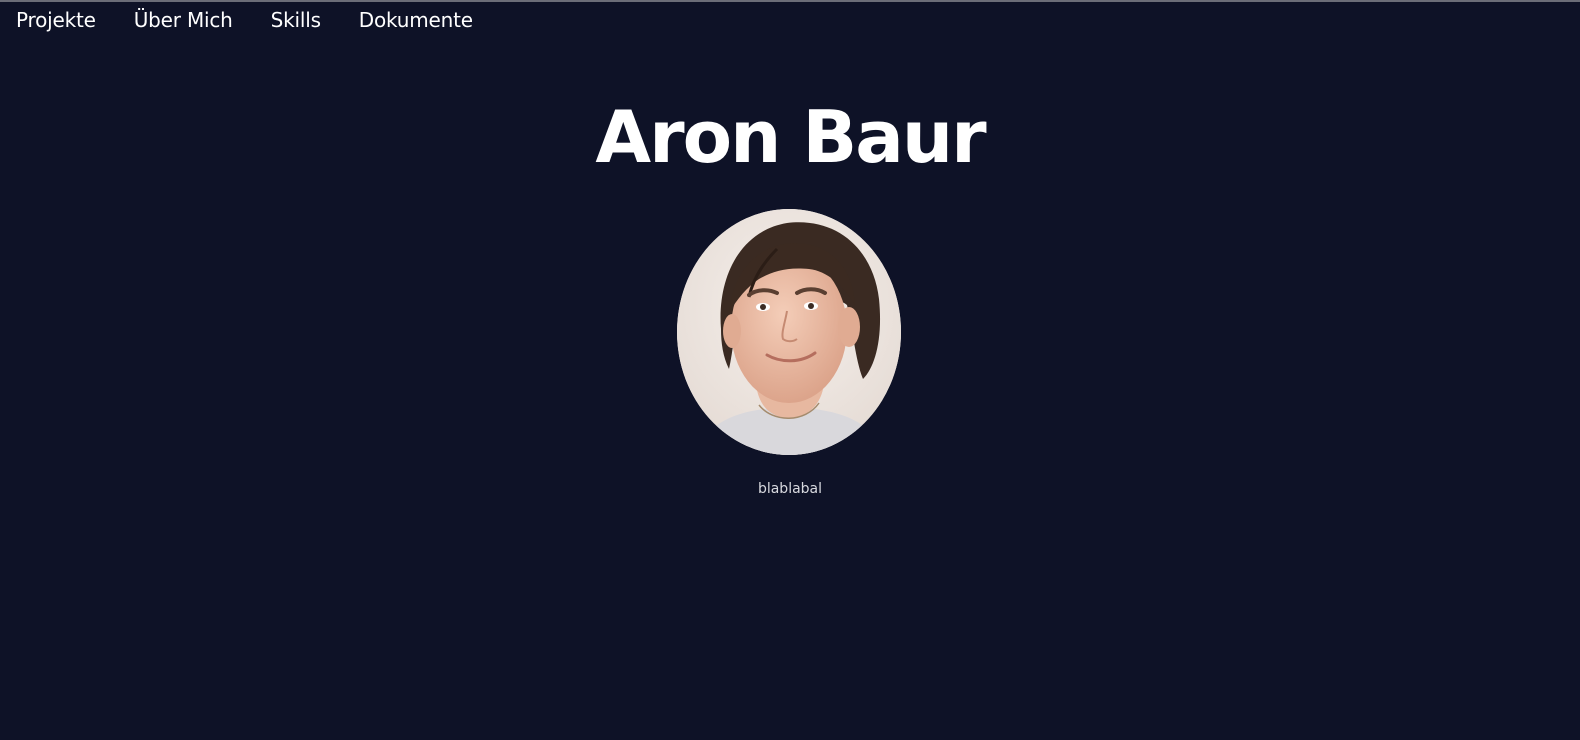 Image resolution: width=1580 pixels, height=740 pixels. Describe the element at coordinates (416, 20) in the screenshot. I see `nav-link-dokumente: Dokumente` at that location.